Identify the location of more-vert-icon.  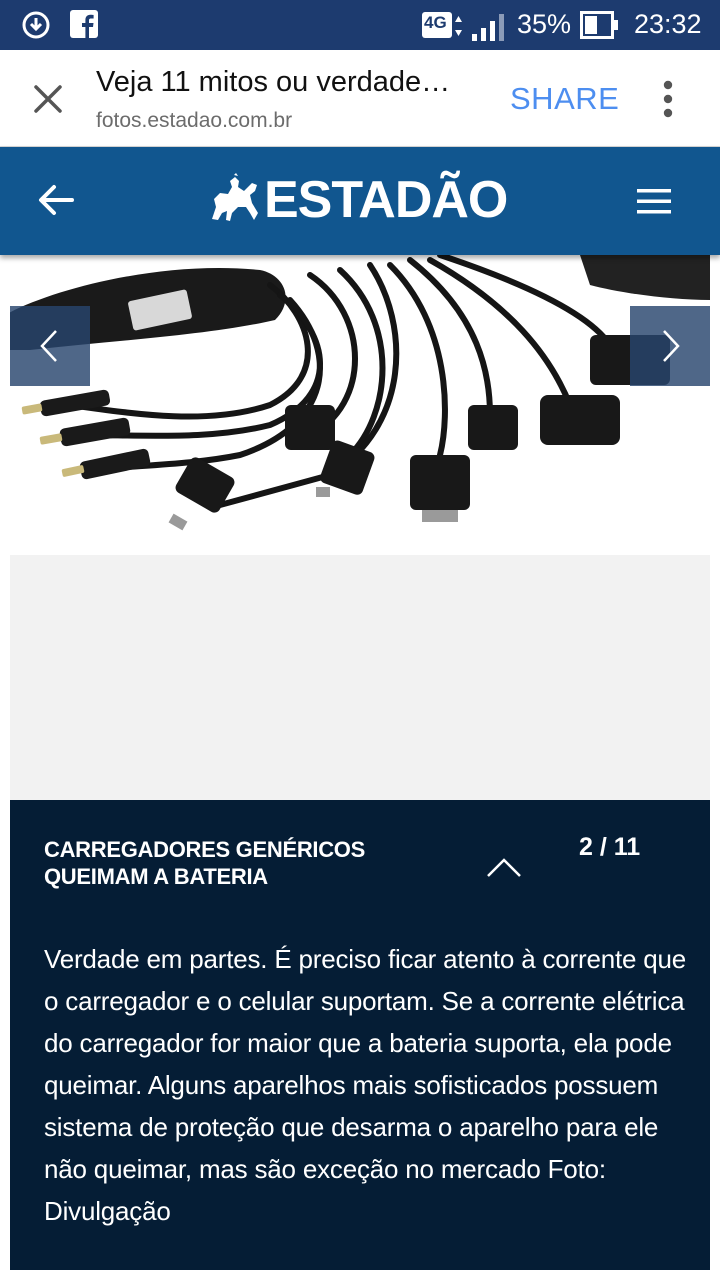
(668, 99).